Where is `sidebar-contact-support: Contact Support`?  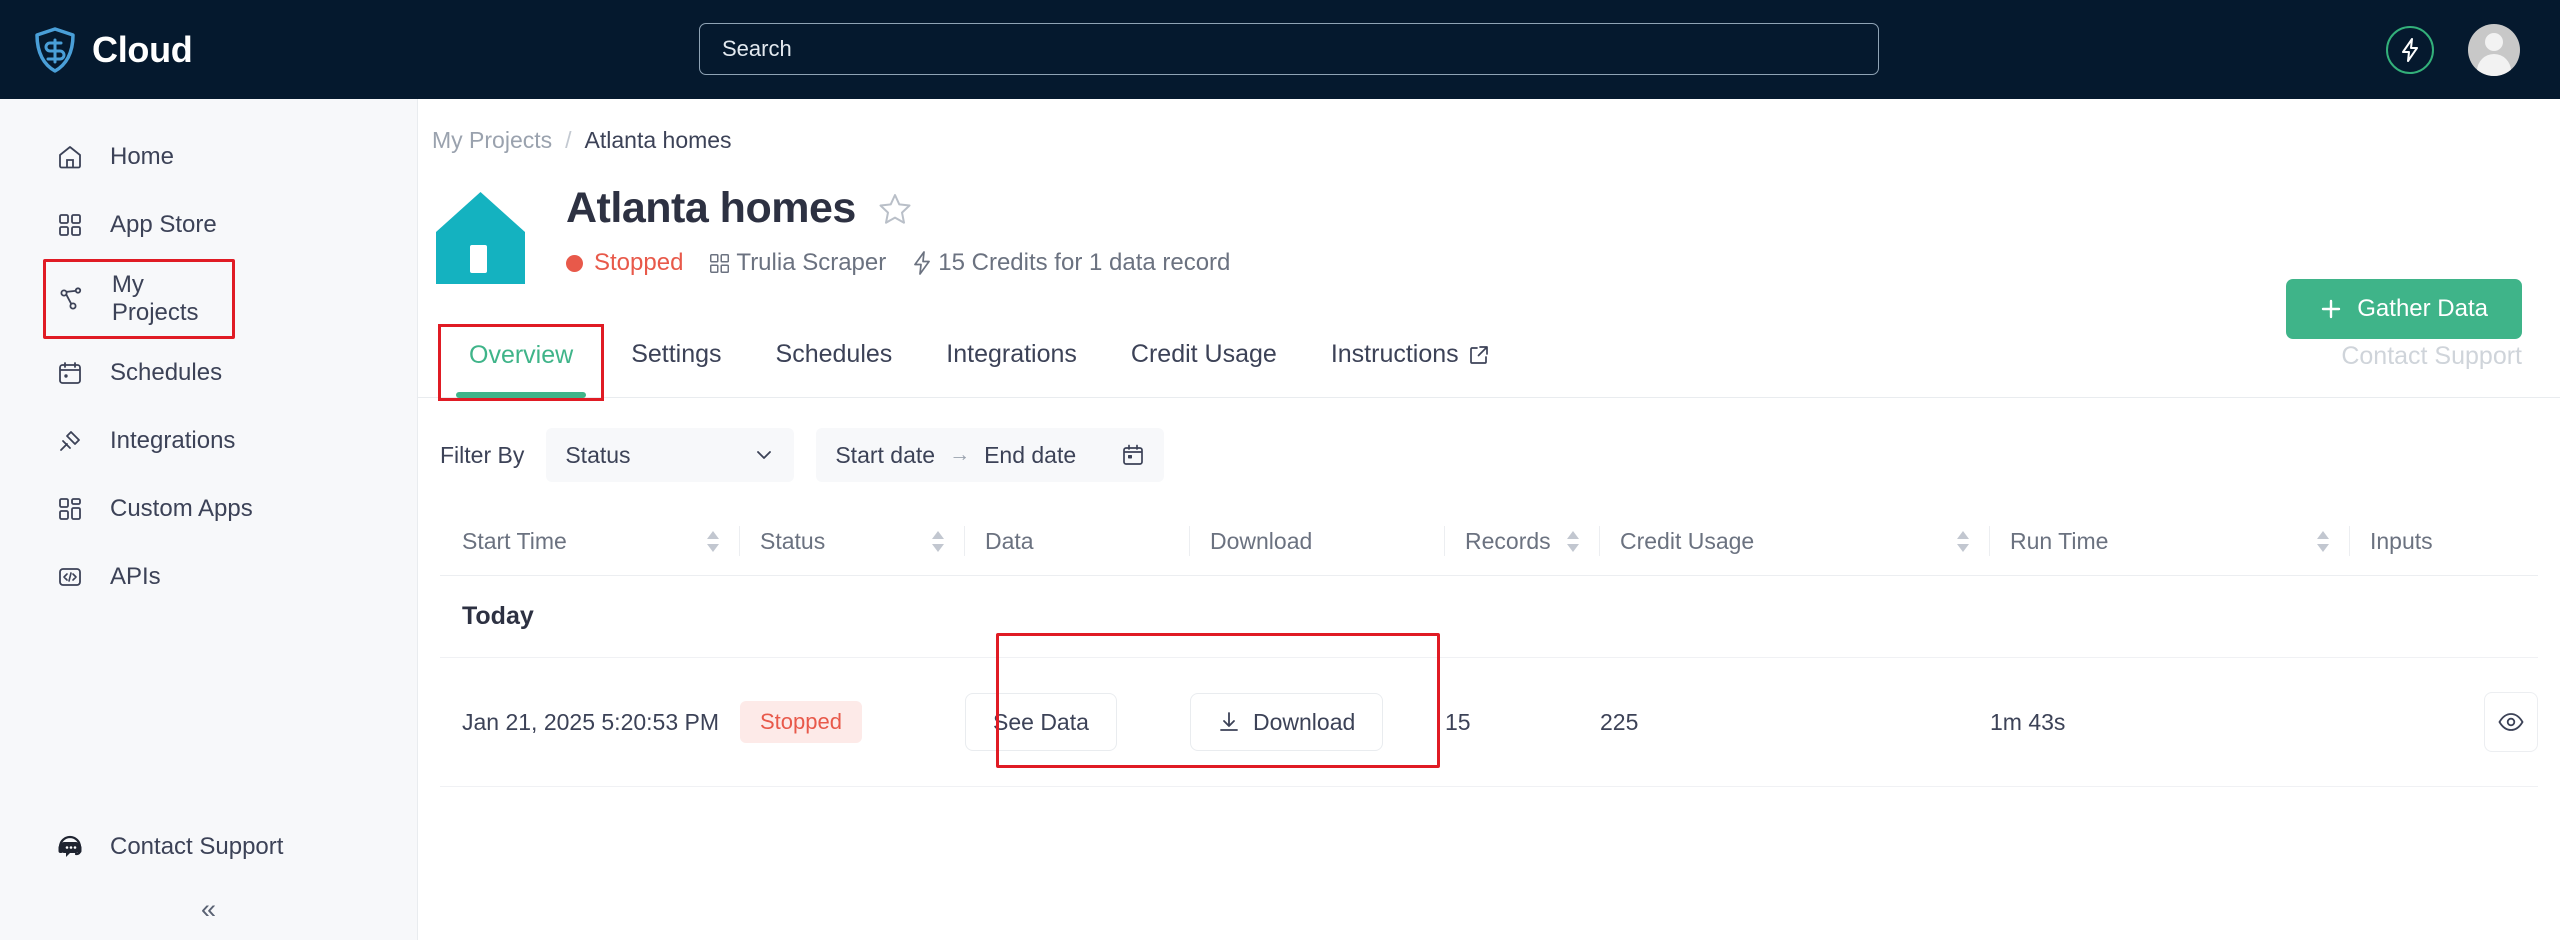 sidebar-contact-support: Contact Support is located at coordinates (208, 847).